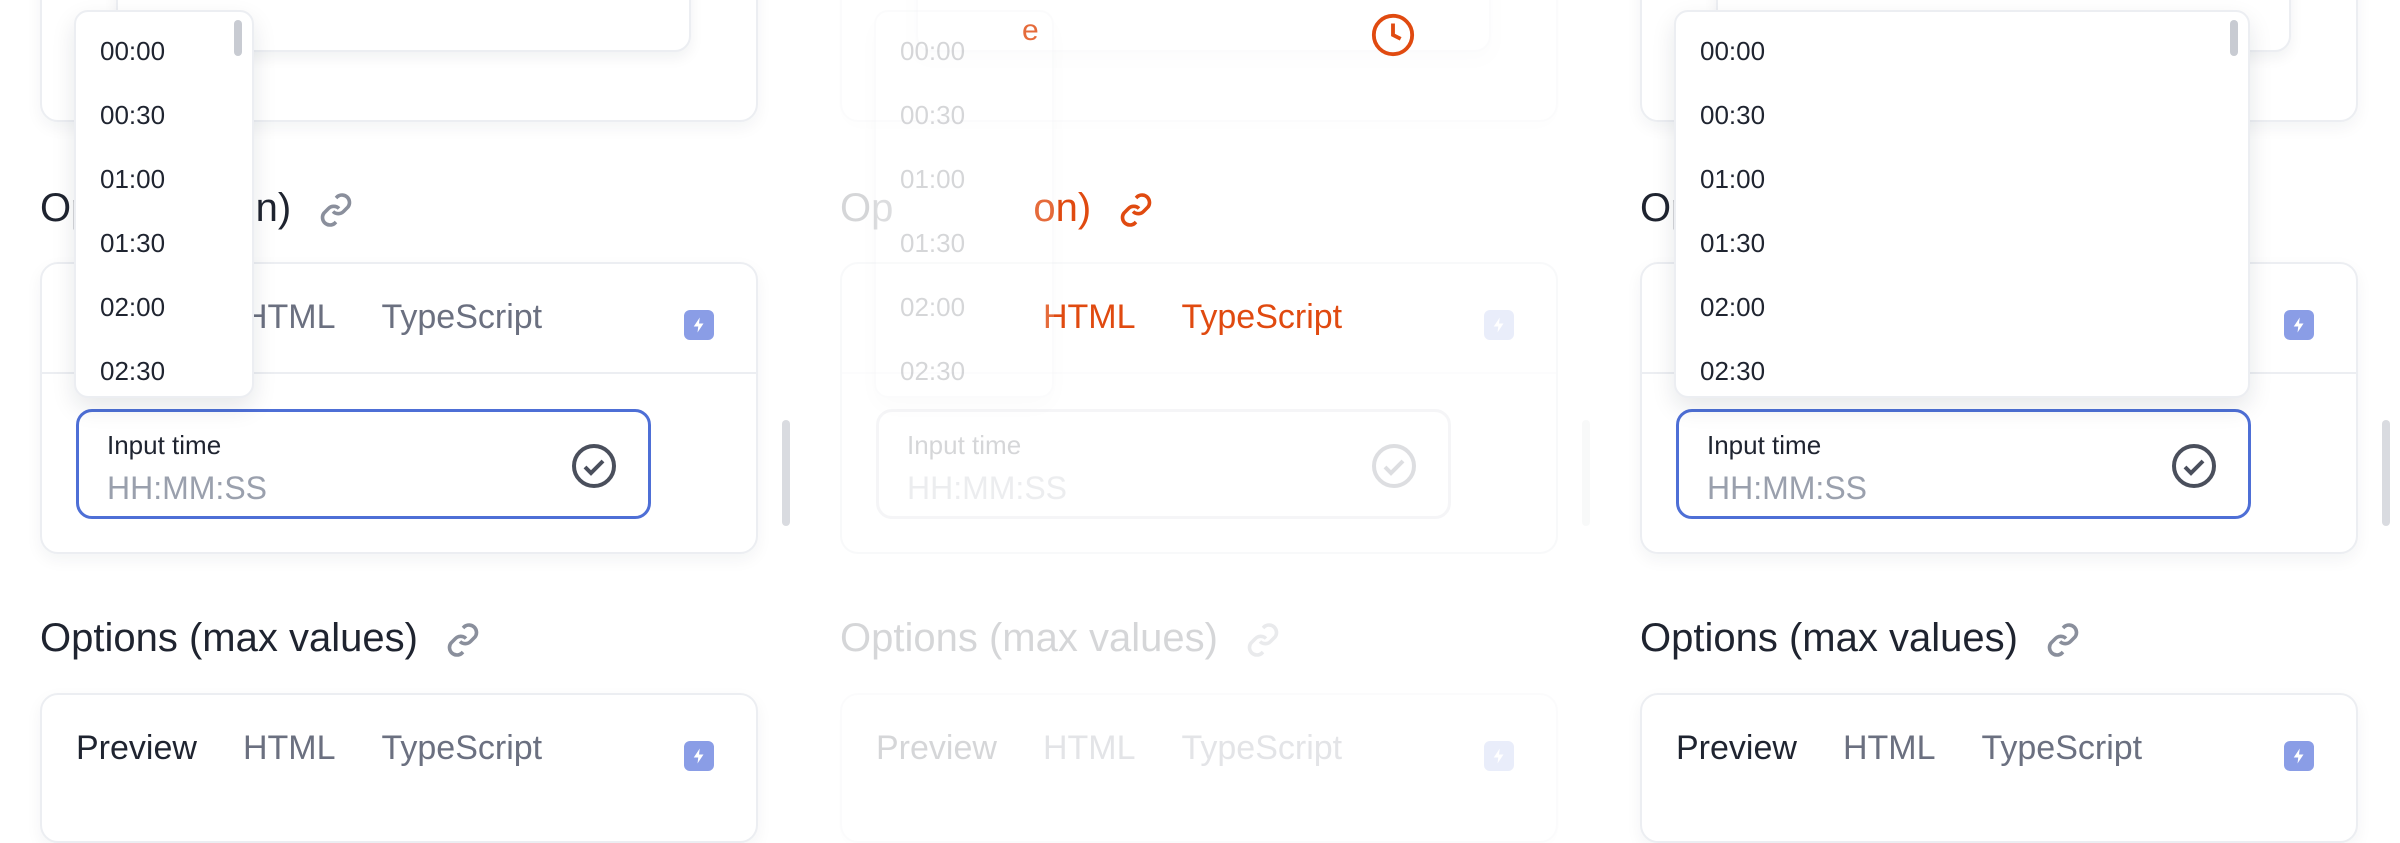 Image resolution: width=2400 pixels, height=843 pixels. I want to click on clock-icon, so click(1393, 35).